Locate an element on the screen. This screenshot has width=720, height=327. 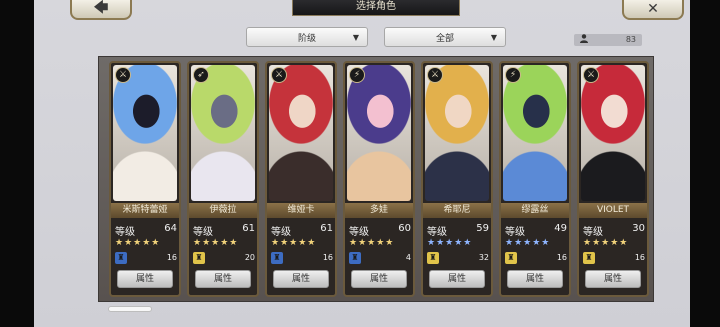
level-value: 59 is located at coordinates (482, 228).